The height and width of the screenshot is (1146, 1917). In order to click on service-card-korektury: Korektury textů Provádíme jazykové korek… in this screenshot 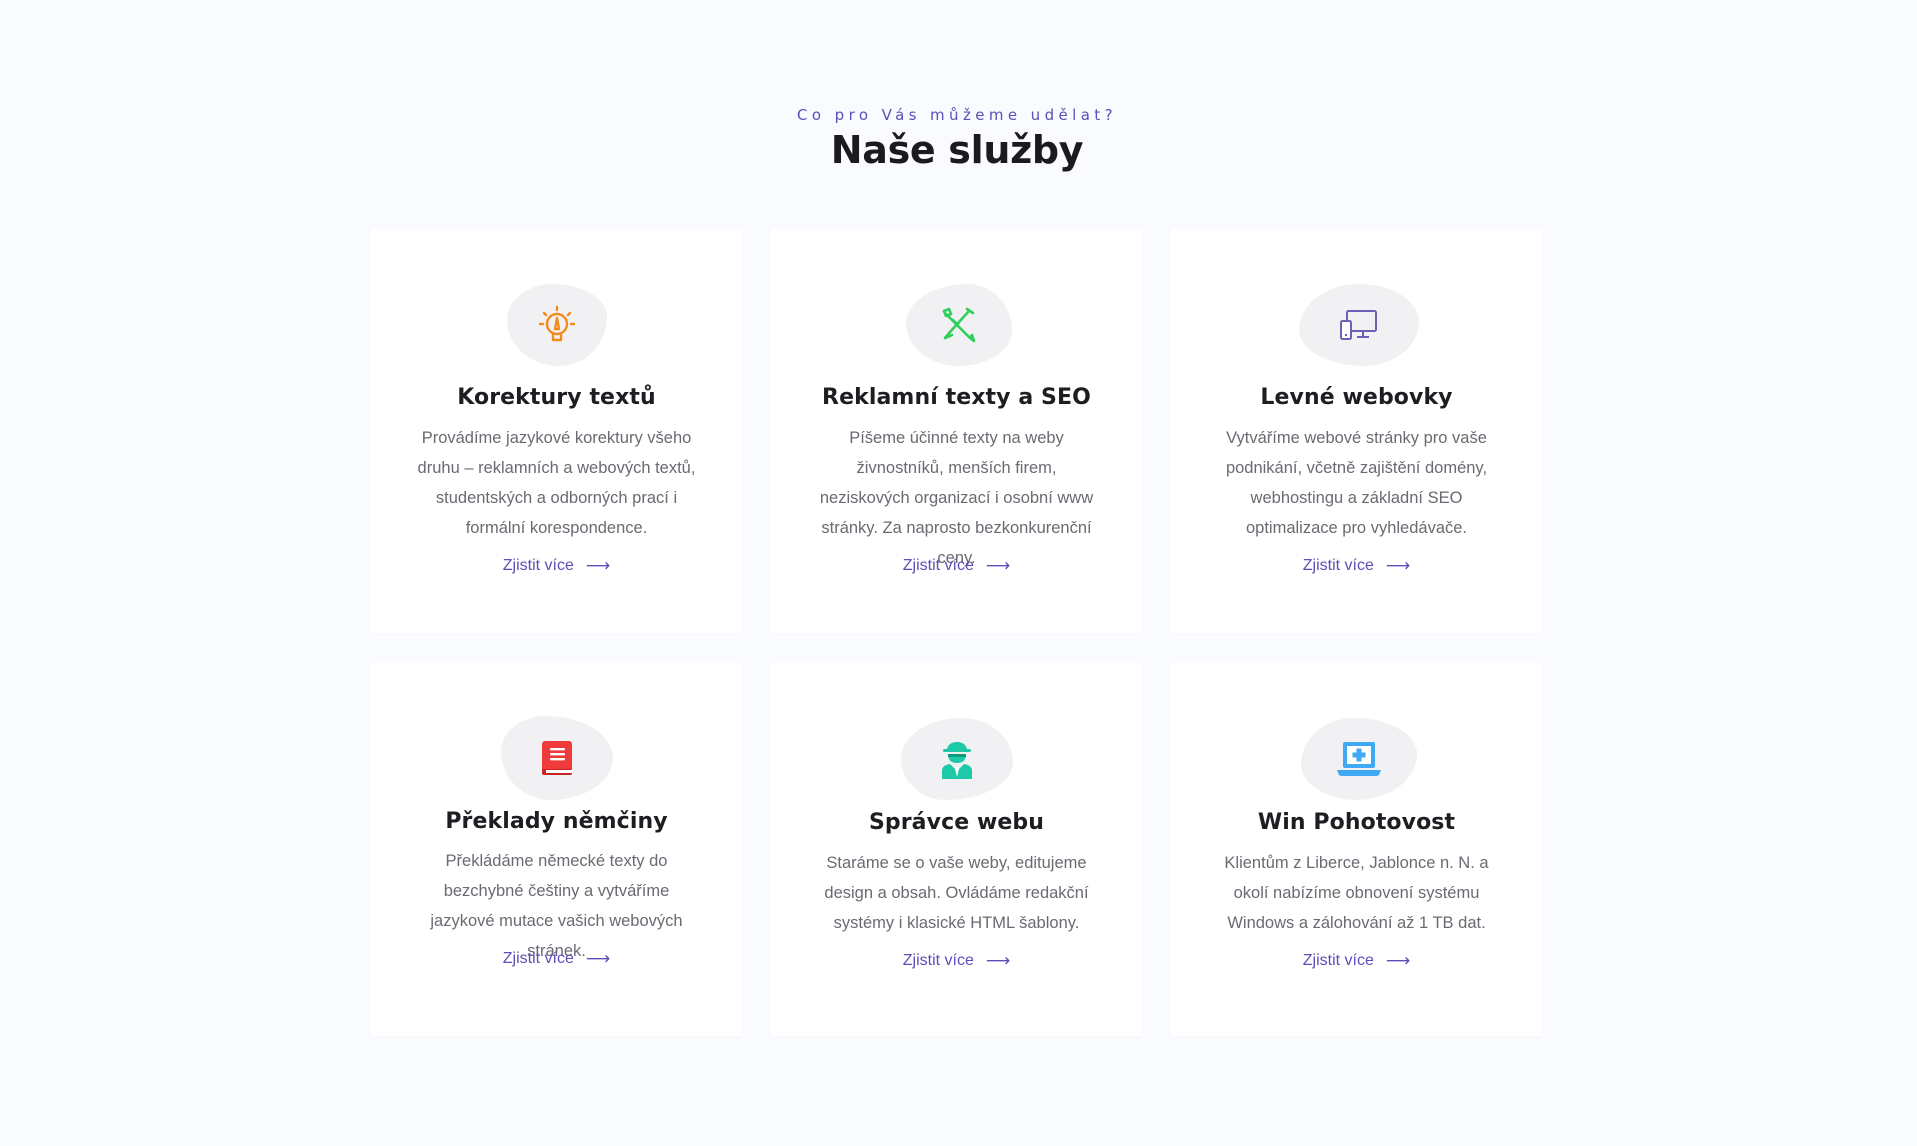, I will do `click(556, 431)`.